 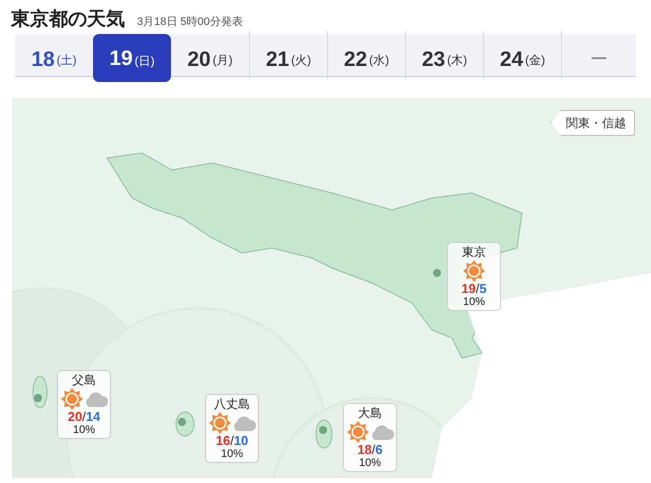 What do you see at coordinates (593, 123) in the screenshot?
I see `region-link: 関東・信越` at bounding box center [593, 123].